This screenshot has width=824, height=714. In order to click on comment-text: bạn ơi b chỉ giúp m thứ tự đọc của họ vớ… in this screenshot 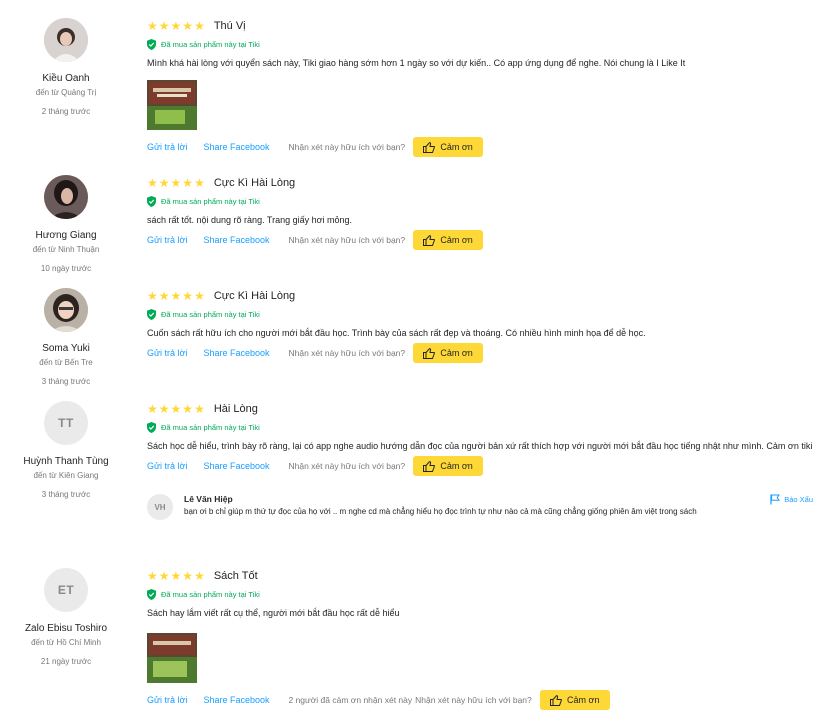, I will do `click(440, 511)`.